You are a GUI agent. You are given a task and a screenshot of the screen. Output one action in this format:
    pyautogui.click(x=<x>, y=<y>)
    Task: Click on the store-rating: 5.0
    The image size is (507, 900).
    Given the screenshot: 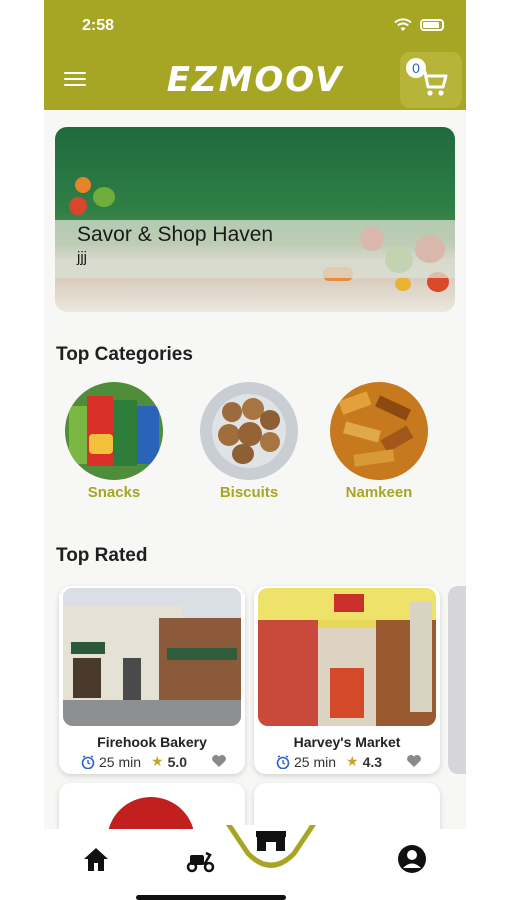 What is the action you would take?
    pyautogui.click(x=177, y=761)
    